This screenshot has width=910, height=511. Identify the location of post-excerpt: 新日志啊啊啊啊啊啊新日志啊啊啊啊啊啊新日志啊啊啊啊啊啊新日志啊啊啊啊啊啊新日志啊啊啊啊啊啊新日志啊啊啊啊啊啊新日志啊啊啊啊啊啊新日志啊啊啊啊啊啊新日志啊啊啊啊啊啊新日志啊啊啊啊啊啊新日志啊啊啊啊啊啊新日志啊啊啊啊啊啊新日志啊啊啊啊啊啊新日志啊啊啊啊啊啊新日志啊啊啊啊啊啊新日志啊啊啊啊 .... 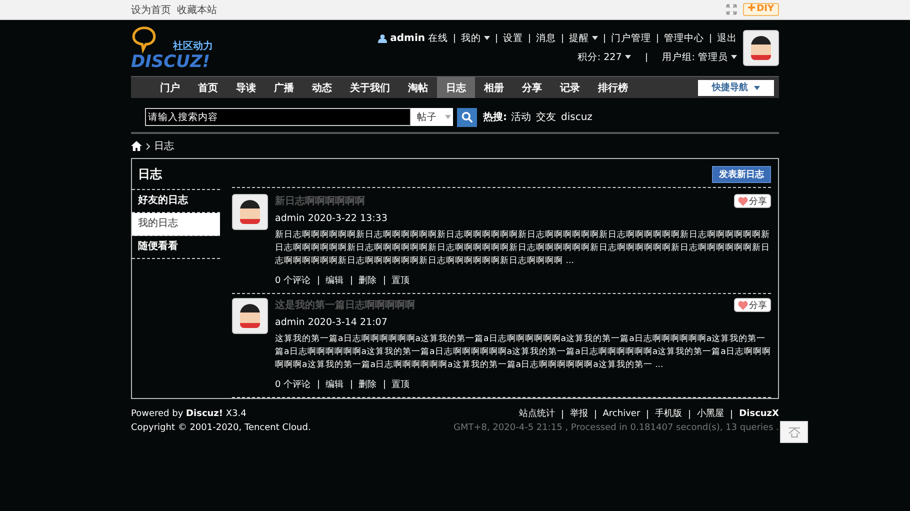
(523, 248).